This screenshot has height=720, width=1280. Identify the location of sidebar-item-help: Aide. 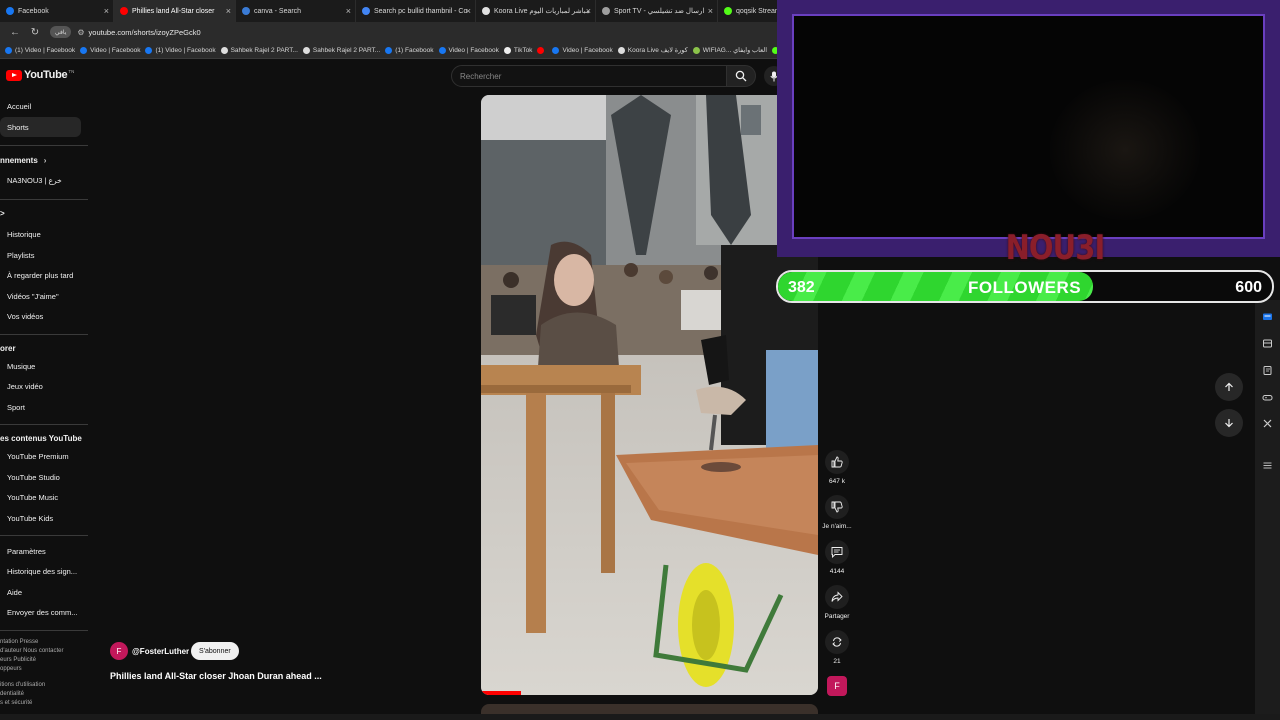
(14, 592).